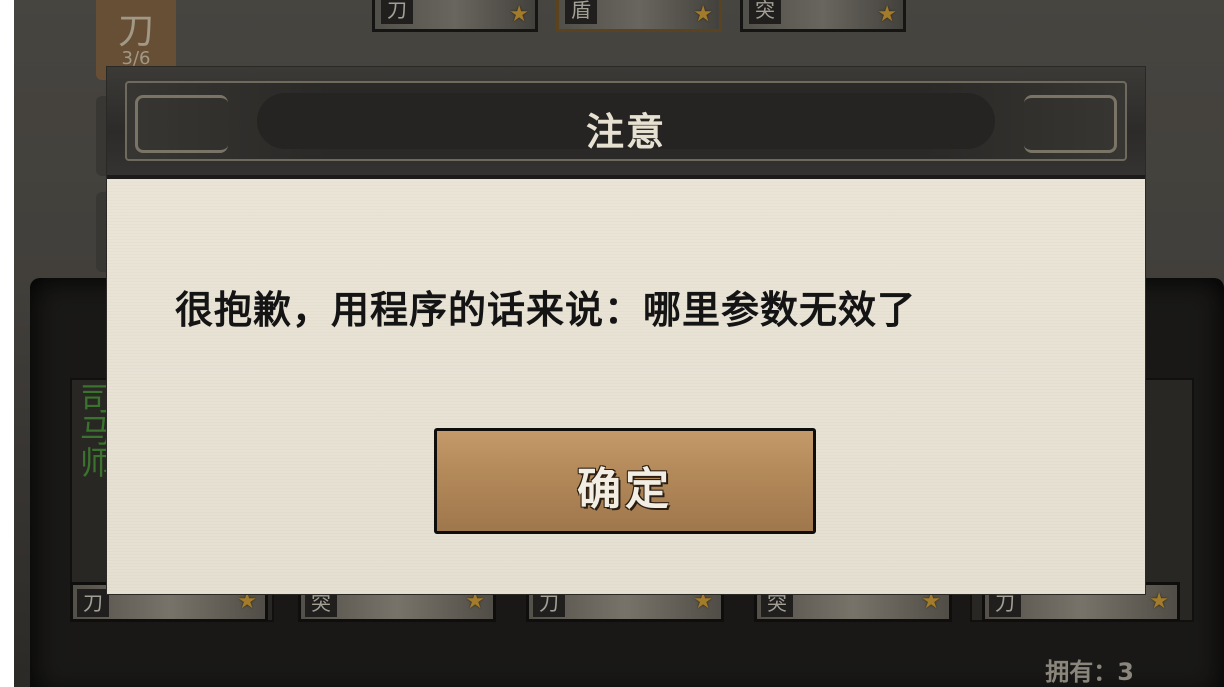  I want to click on confirm-button-label: 确定, so click(625, 489).